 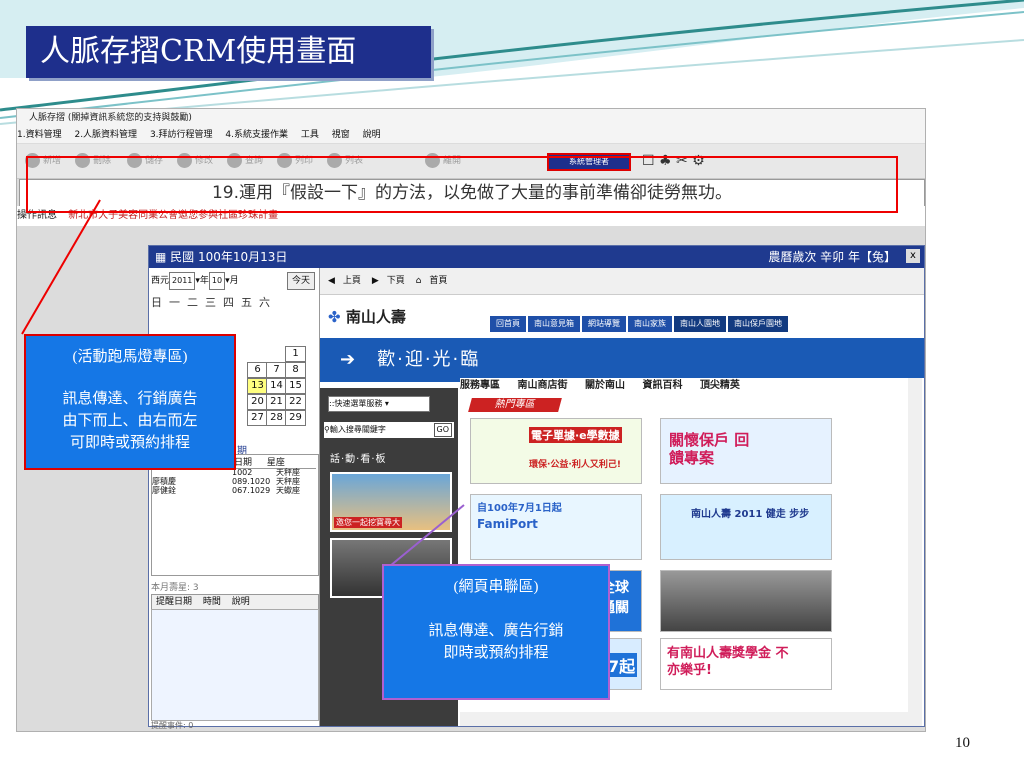 I want to click on calendar-day: 13, so click(x=257, y=386).